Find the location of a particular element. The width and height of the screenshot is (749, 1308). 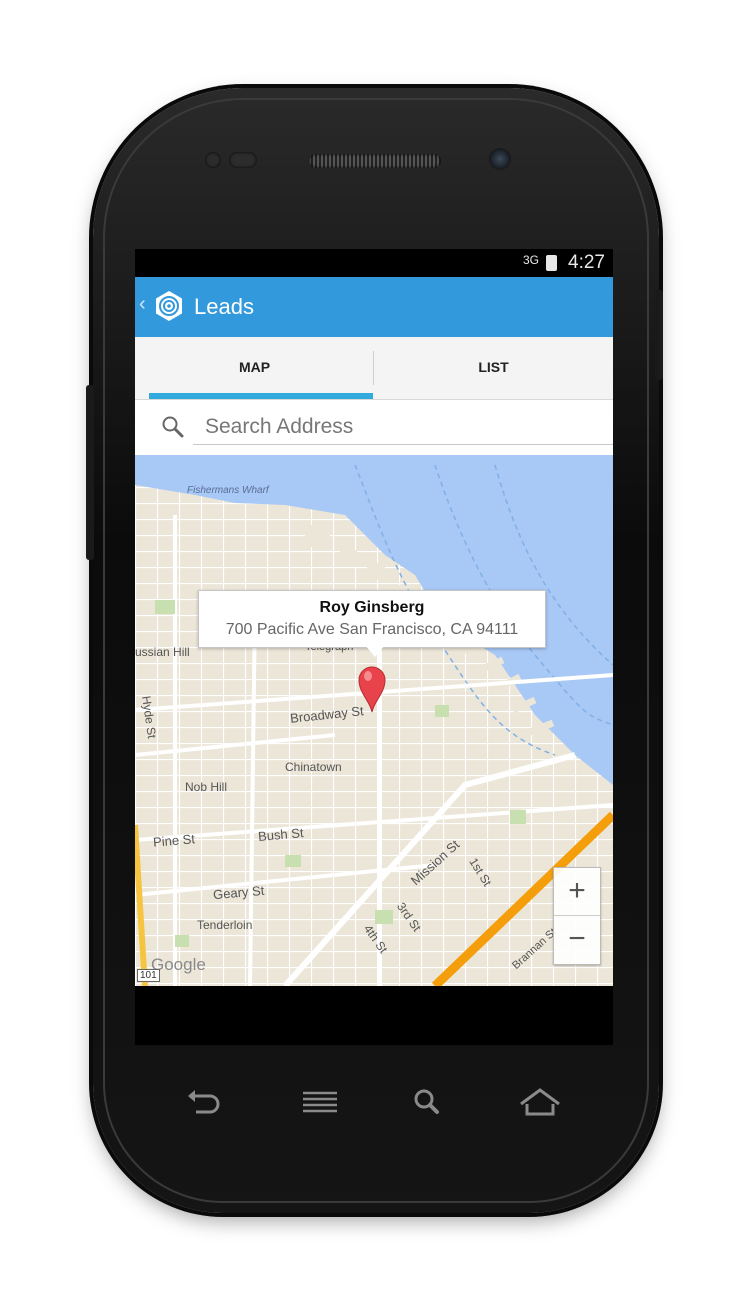

lead-name: Roy Ginsberg is located at coordinates (372, 607).